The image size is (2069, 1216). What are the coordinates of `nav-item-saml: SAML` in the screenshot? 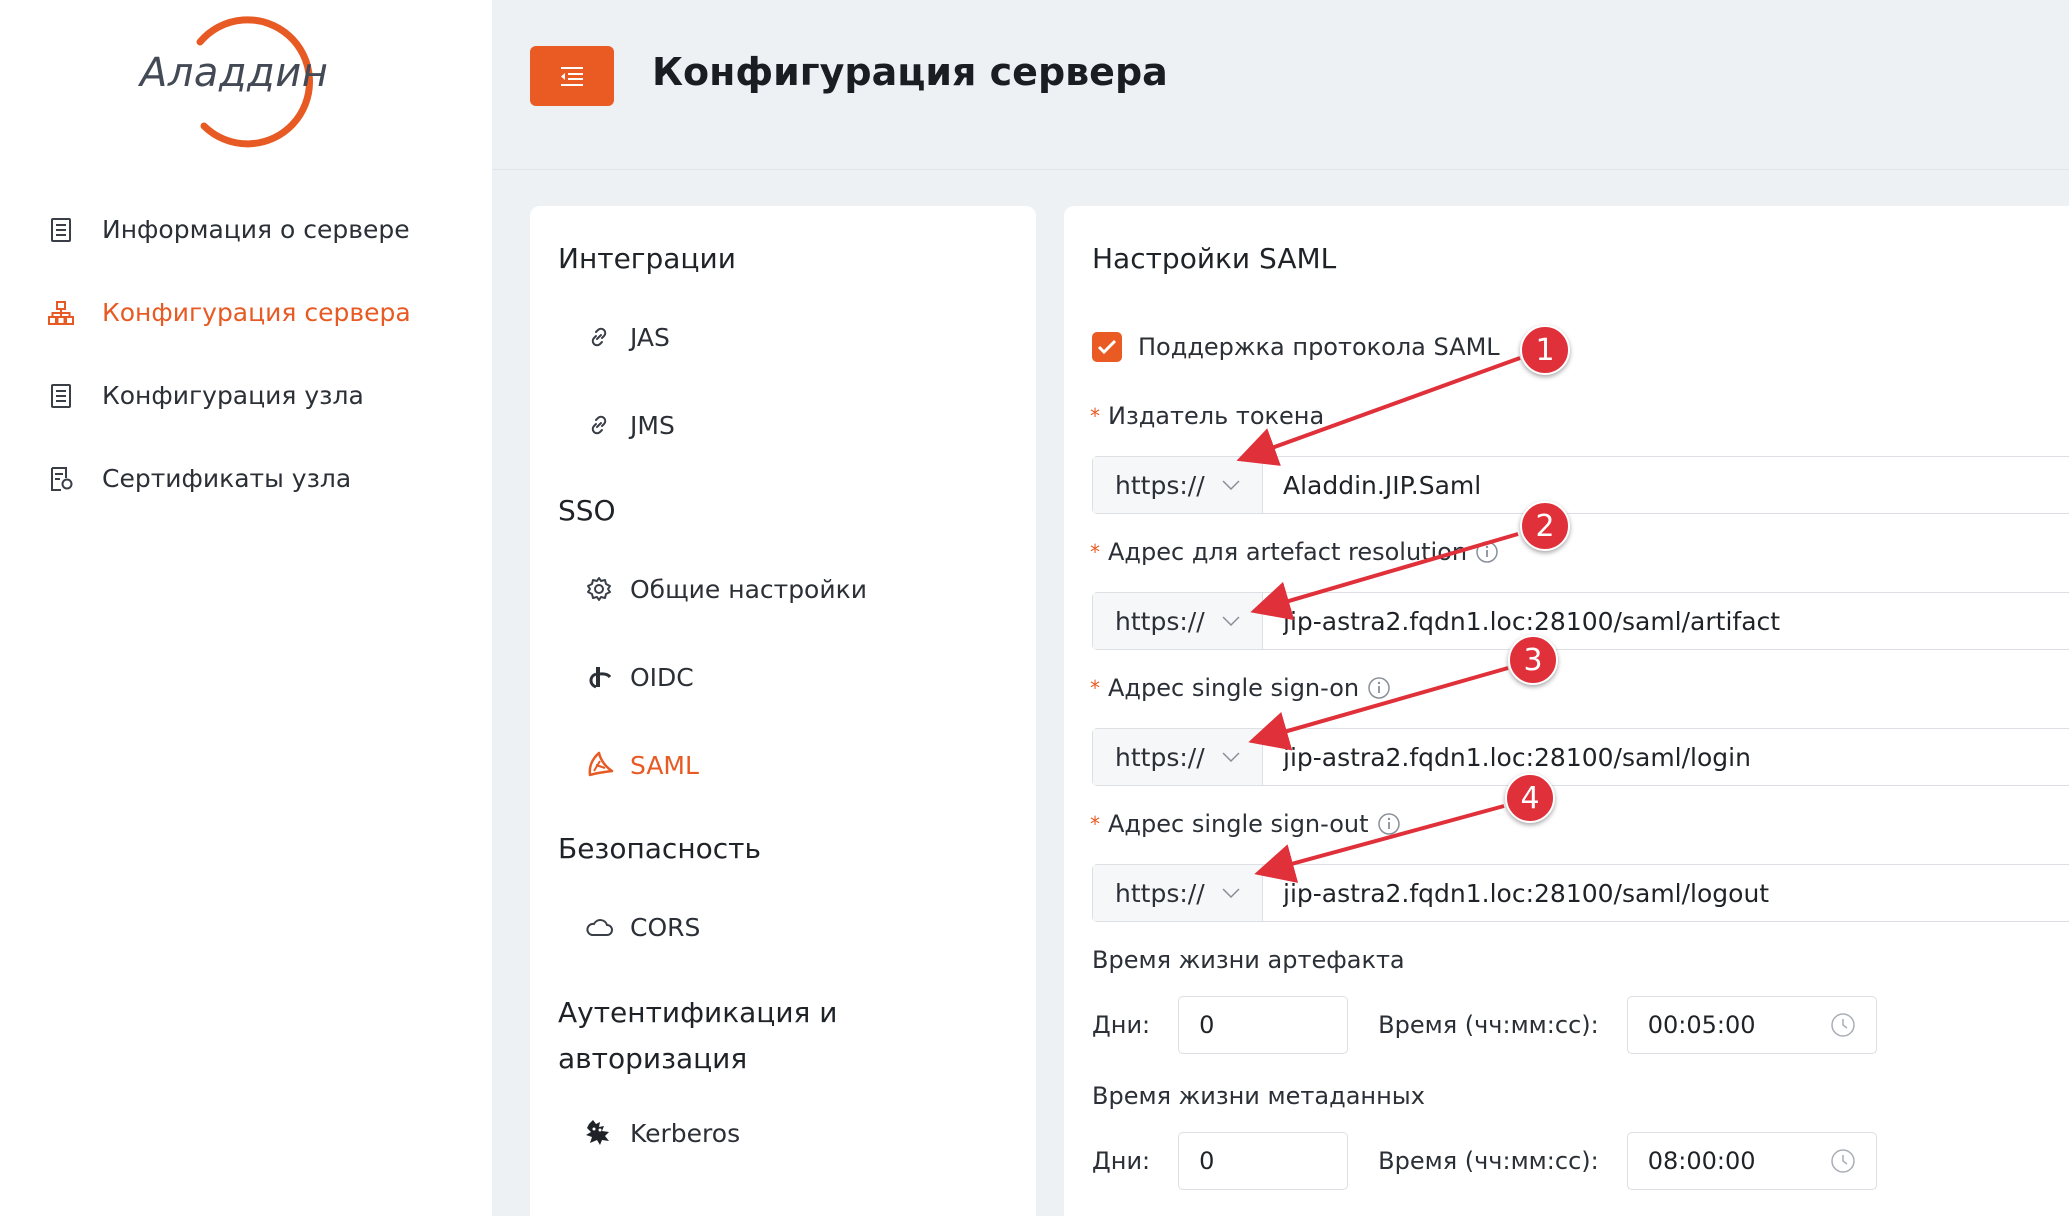 It's located at (641, 765).